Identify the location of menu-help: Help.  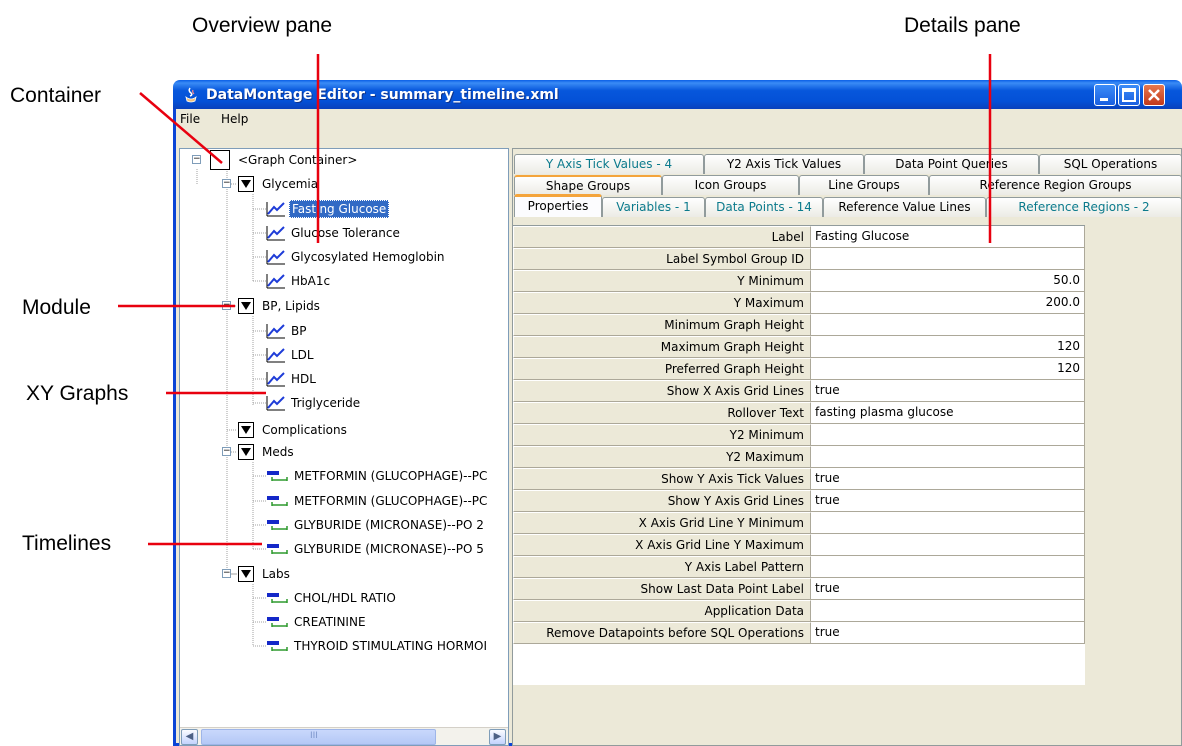
(234, 119).